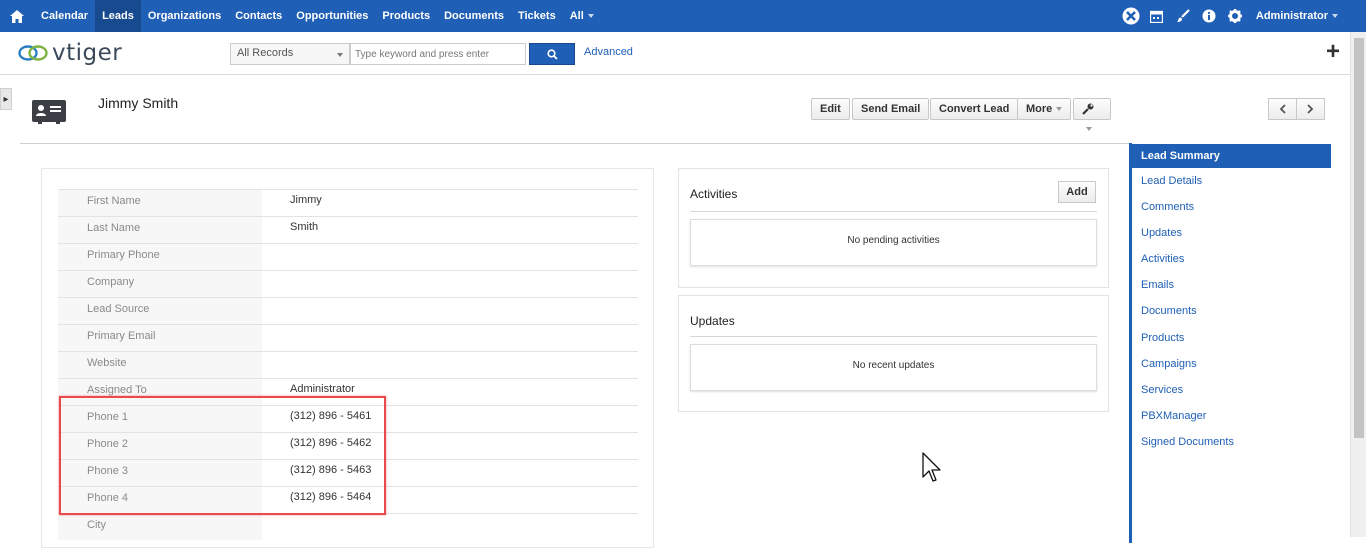 The width and height of the screenshot is (1366, 548). What do you see at coordinates (1167, 207) in the screenshot?
I see `sidebar-item-comments: Comments` at bounding box center [1167, 207].